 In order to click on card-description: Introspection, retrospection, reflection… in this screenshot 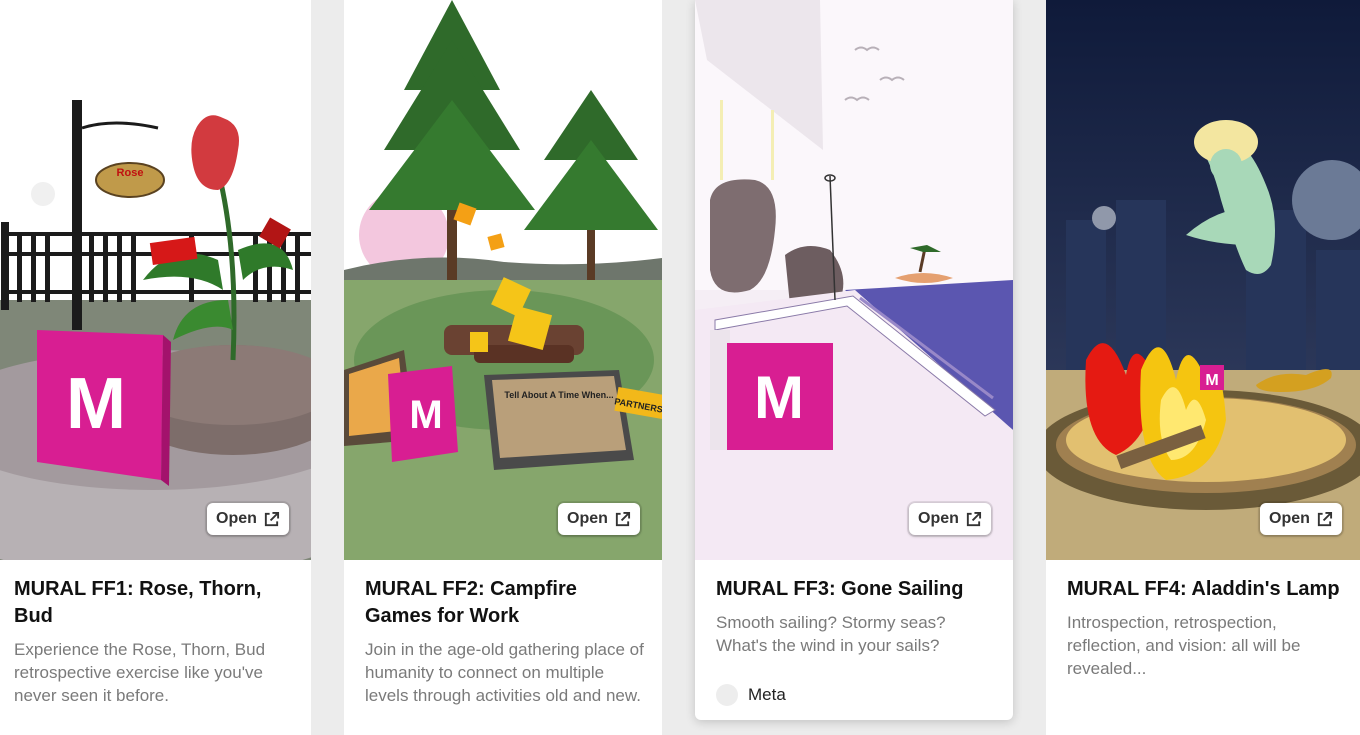, I will do `click(1184, 645)`.